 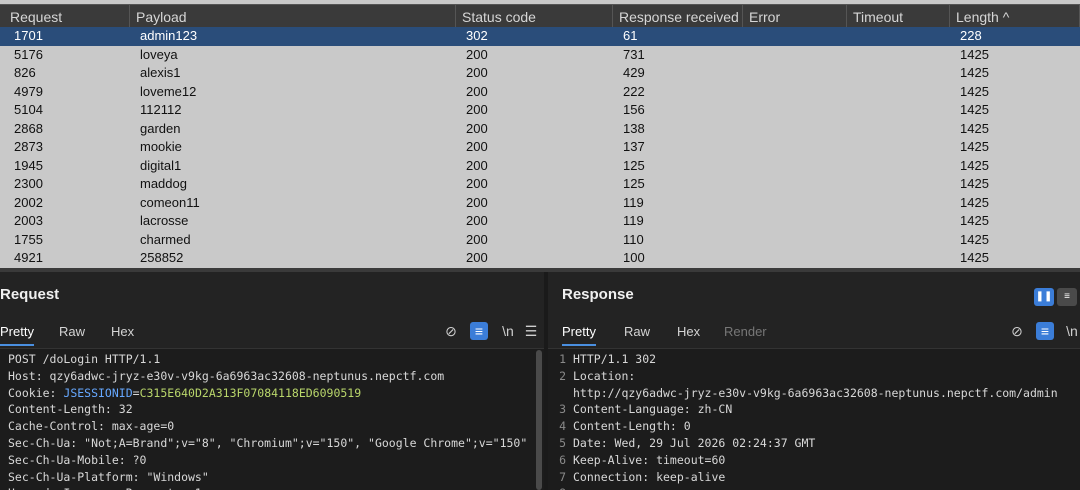 What do you see at coordinates (971, 35) in the screenshot?
I see `table-cell: 228` at bounding box center [971, 35].